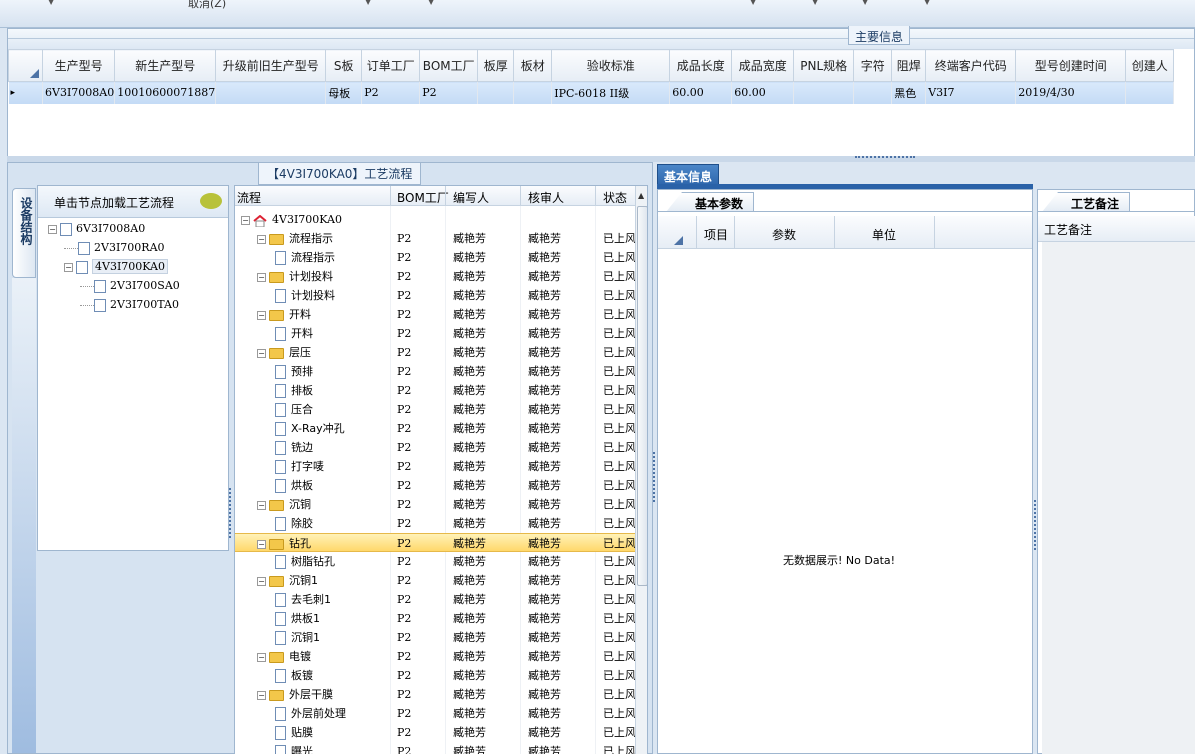  What do you see at coordinates (533, 65) in the screenshot?
I see `main-col-header: 板材` at bounding box center [533, 65].